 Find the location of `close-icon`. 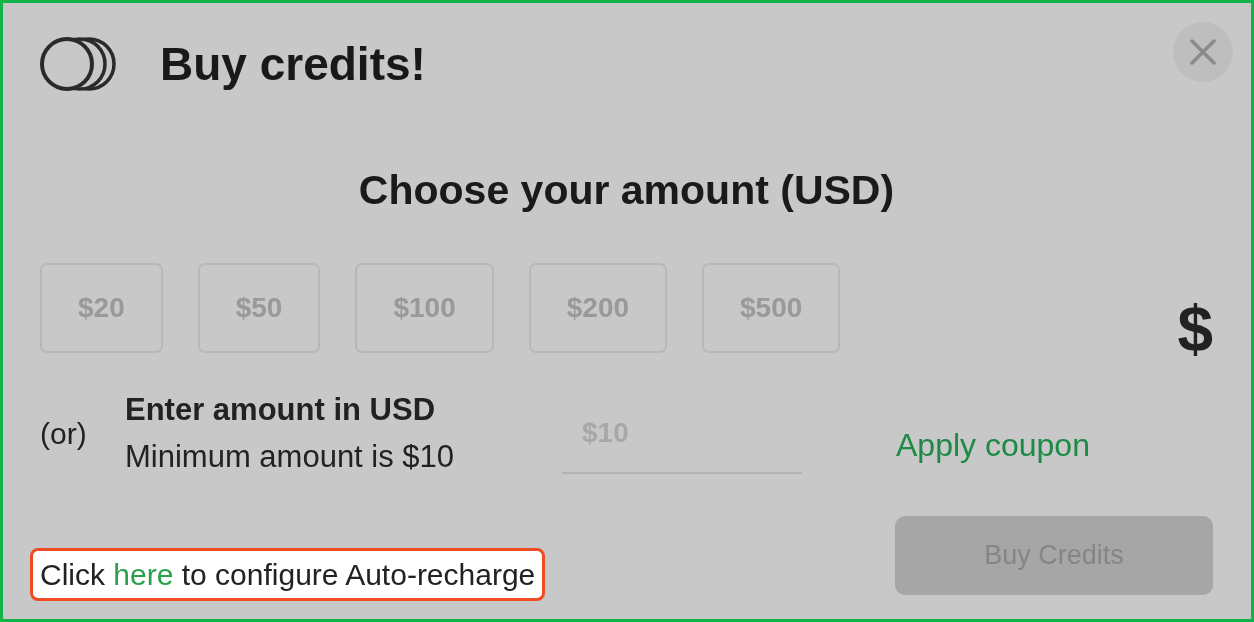

close-icon is located at coordinates (1203, 52).